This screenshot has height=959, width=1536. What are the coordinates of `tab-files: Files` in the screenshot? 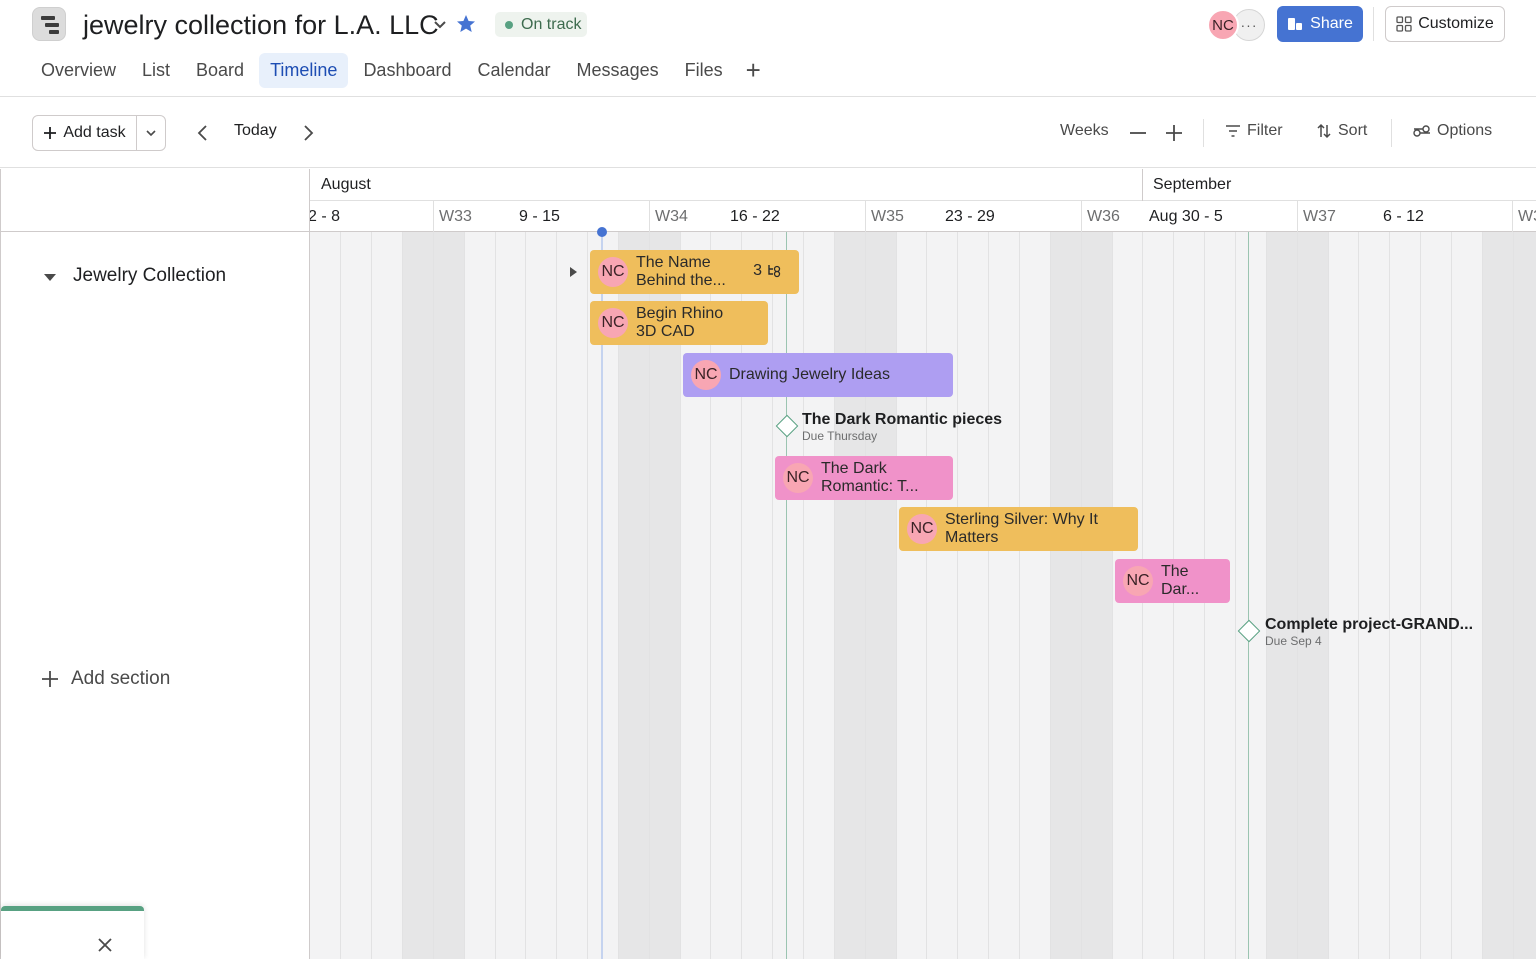 It's located at (704, 70).